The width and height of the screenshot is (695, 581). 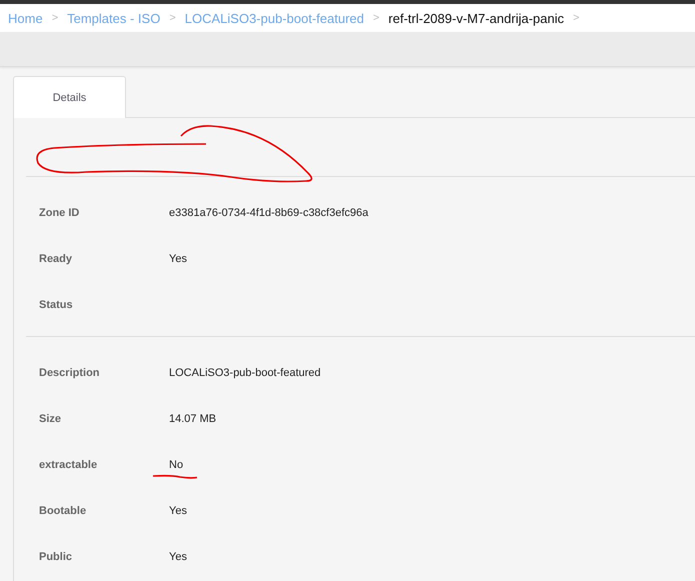 What do you see at coordinates (476, 18) in the screenshot?
I see `breadcrumb-current: ref-trl-2089-v-M7-andrija-panic` at bounding box center [476, 18].